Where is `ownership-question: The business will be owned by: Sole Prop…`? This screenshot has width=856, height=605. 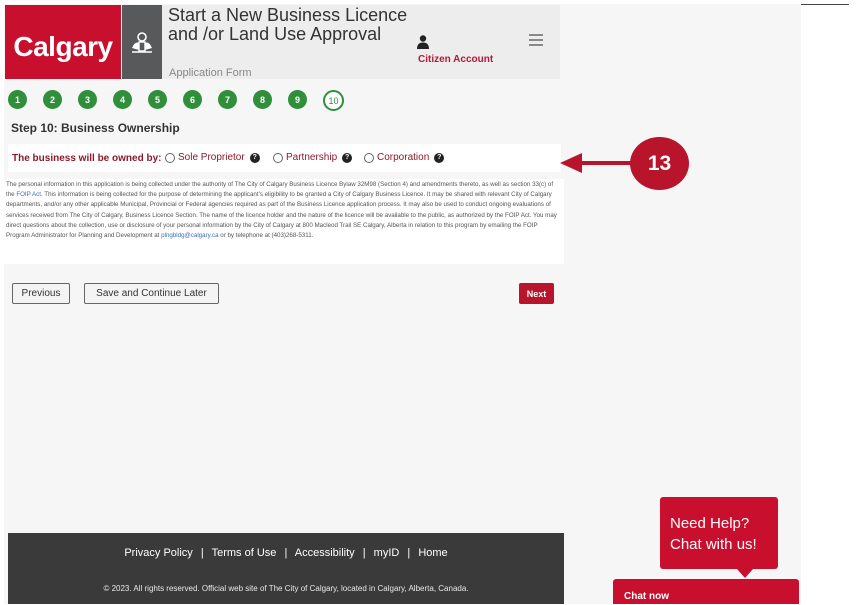
ownership-question: The business will be owned by: Sole Prop… is located at coordinates (284, 158).